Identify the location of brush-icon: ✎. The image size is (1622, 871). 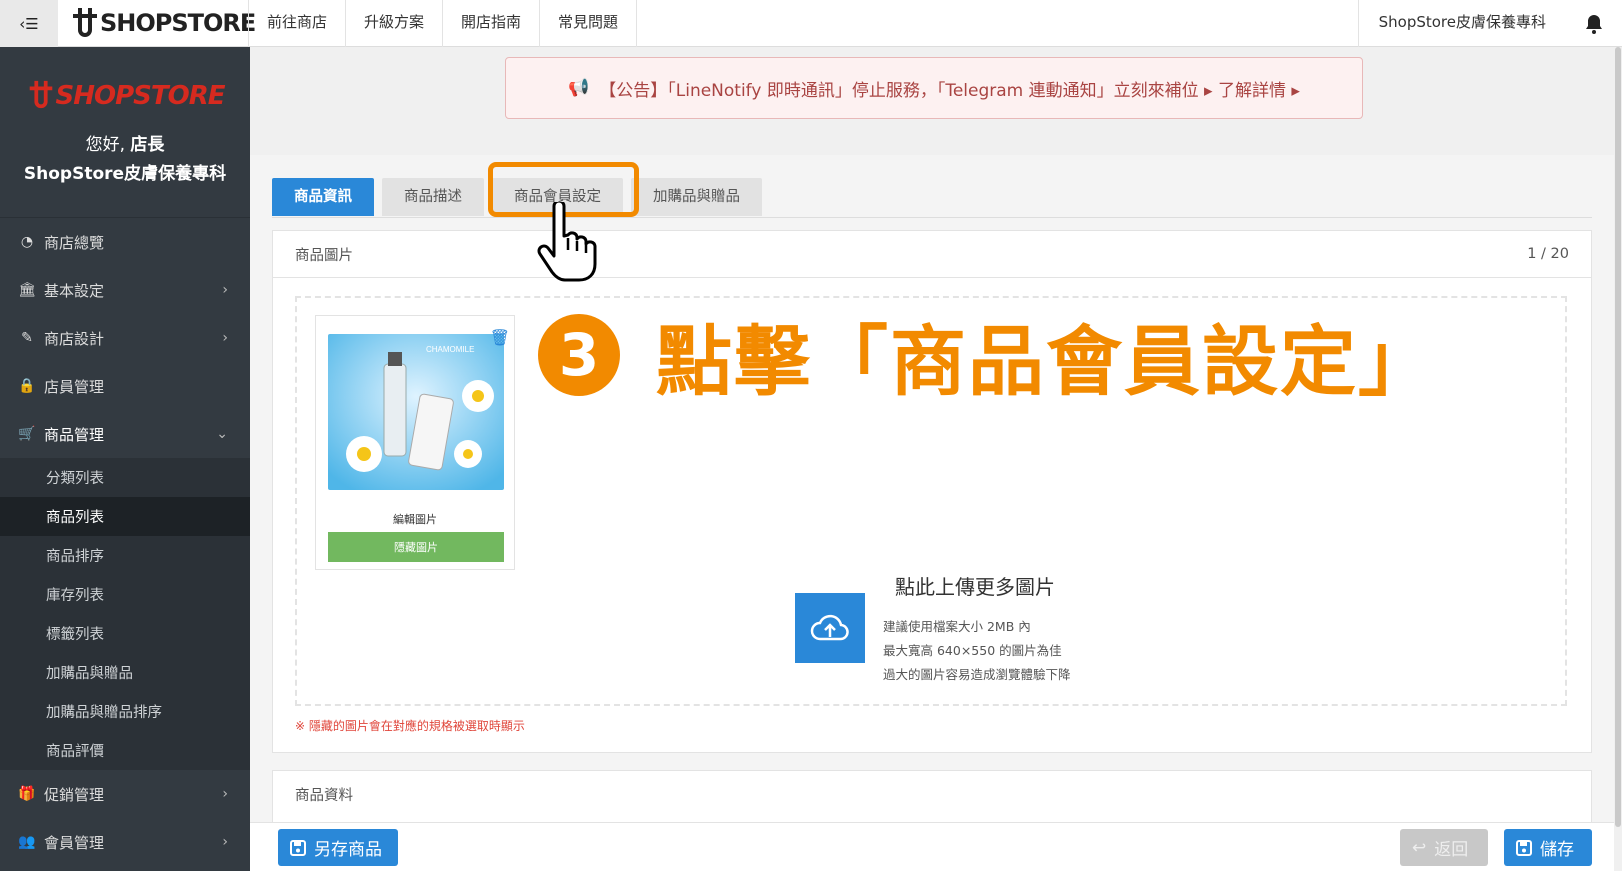
(27, 338).